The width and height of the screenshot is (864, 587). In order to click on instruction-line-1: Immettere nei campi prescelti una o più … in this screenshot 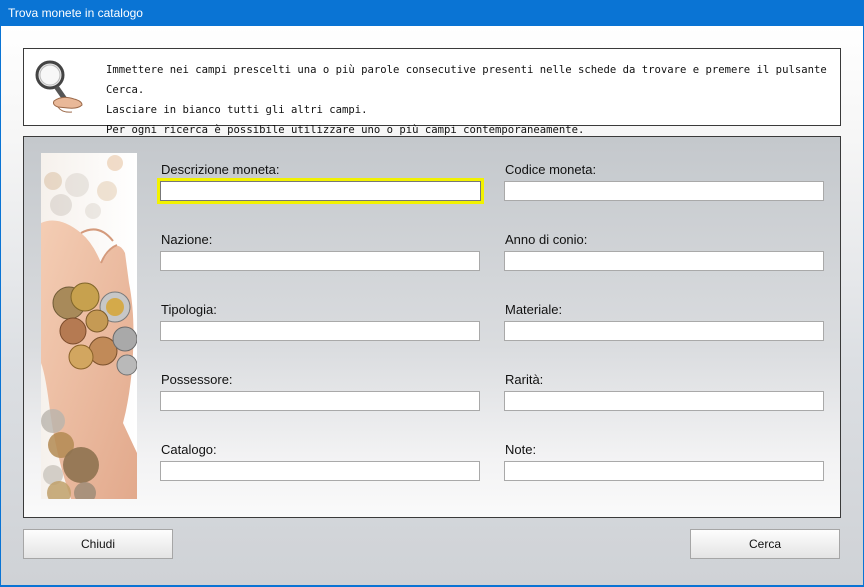, I will do `click(466, 80)`.